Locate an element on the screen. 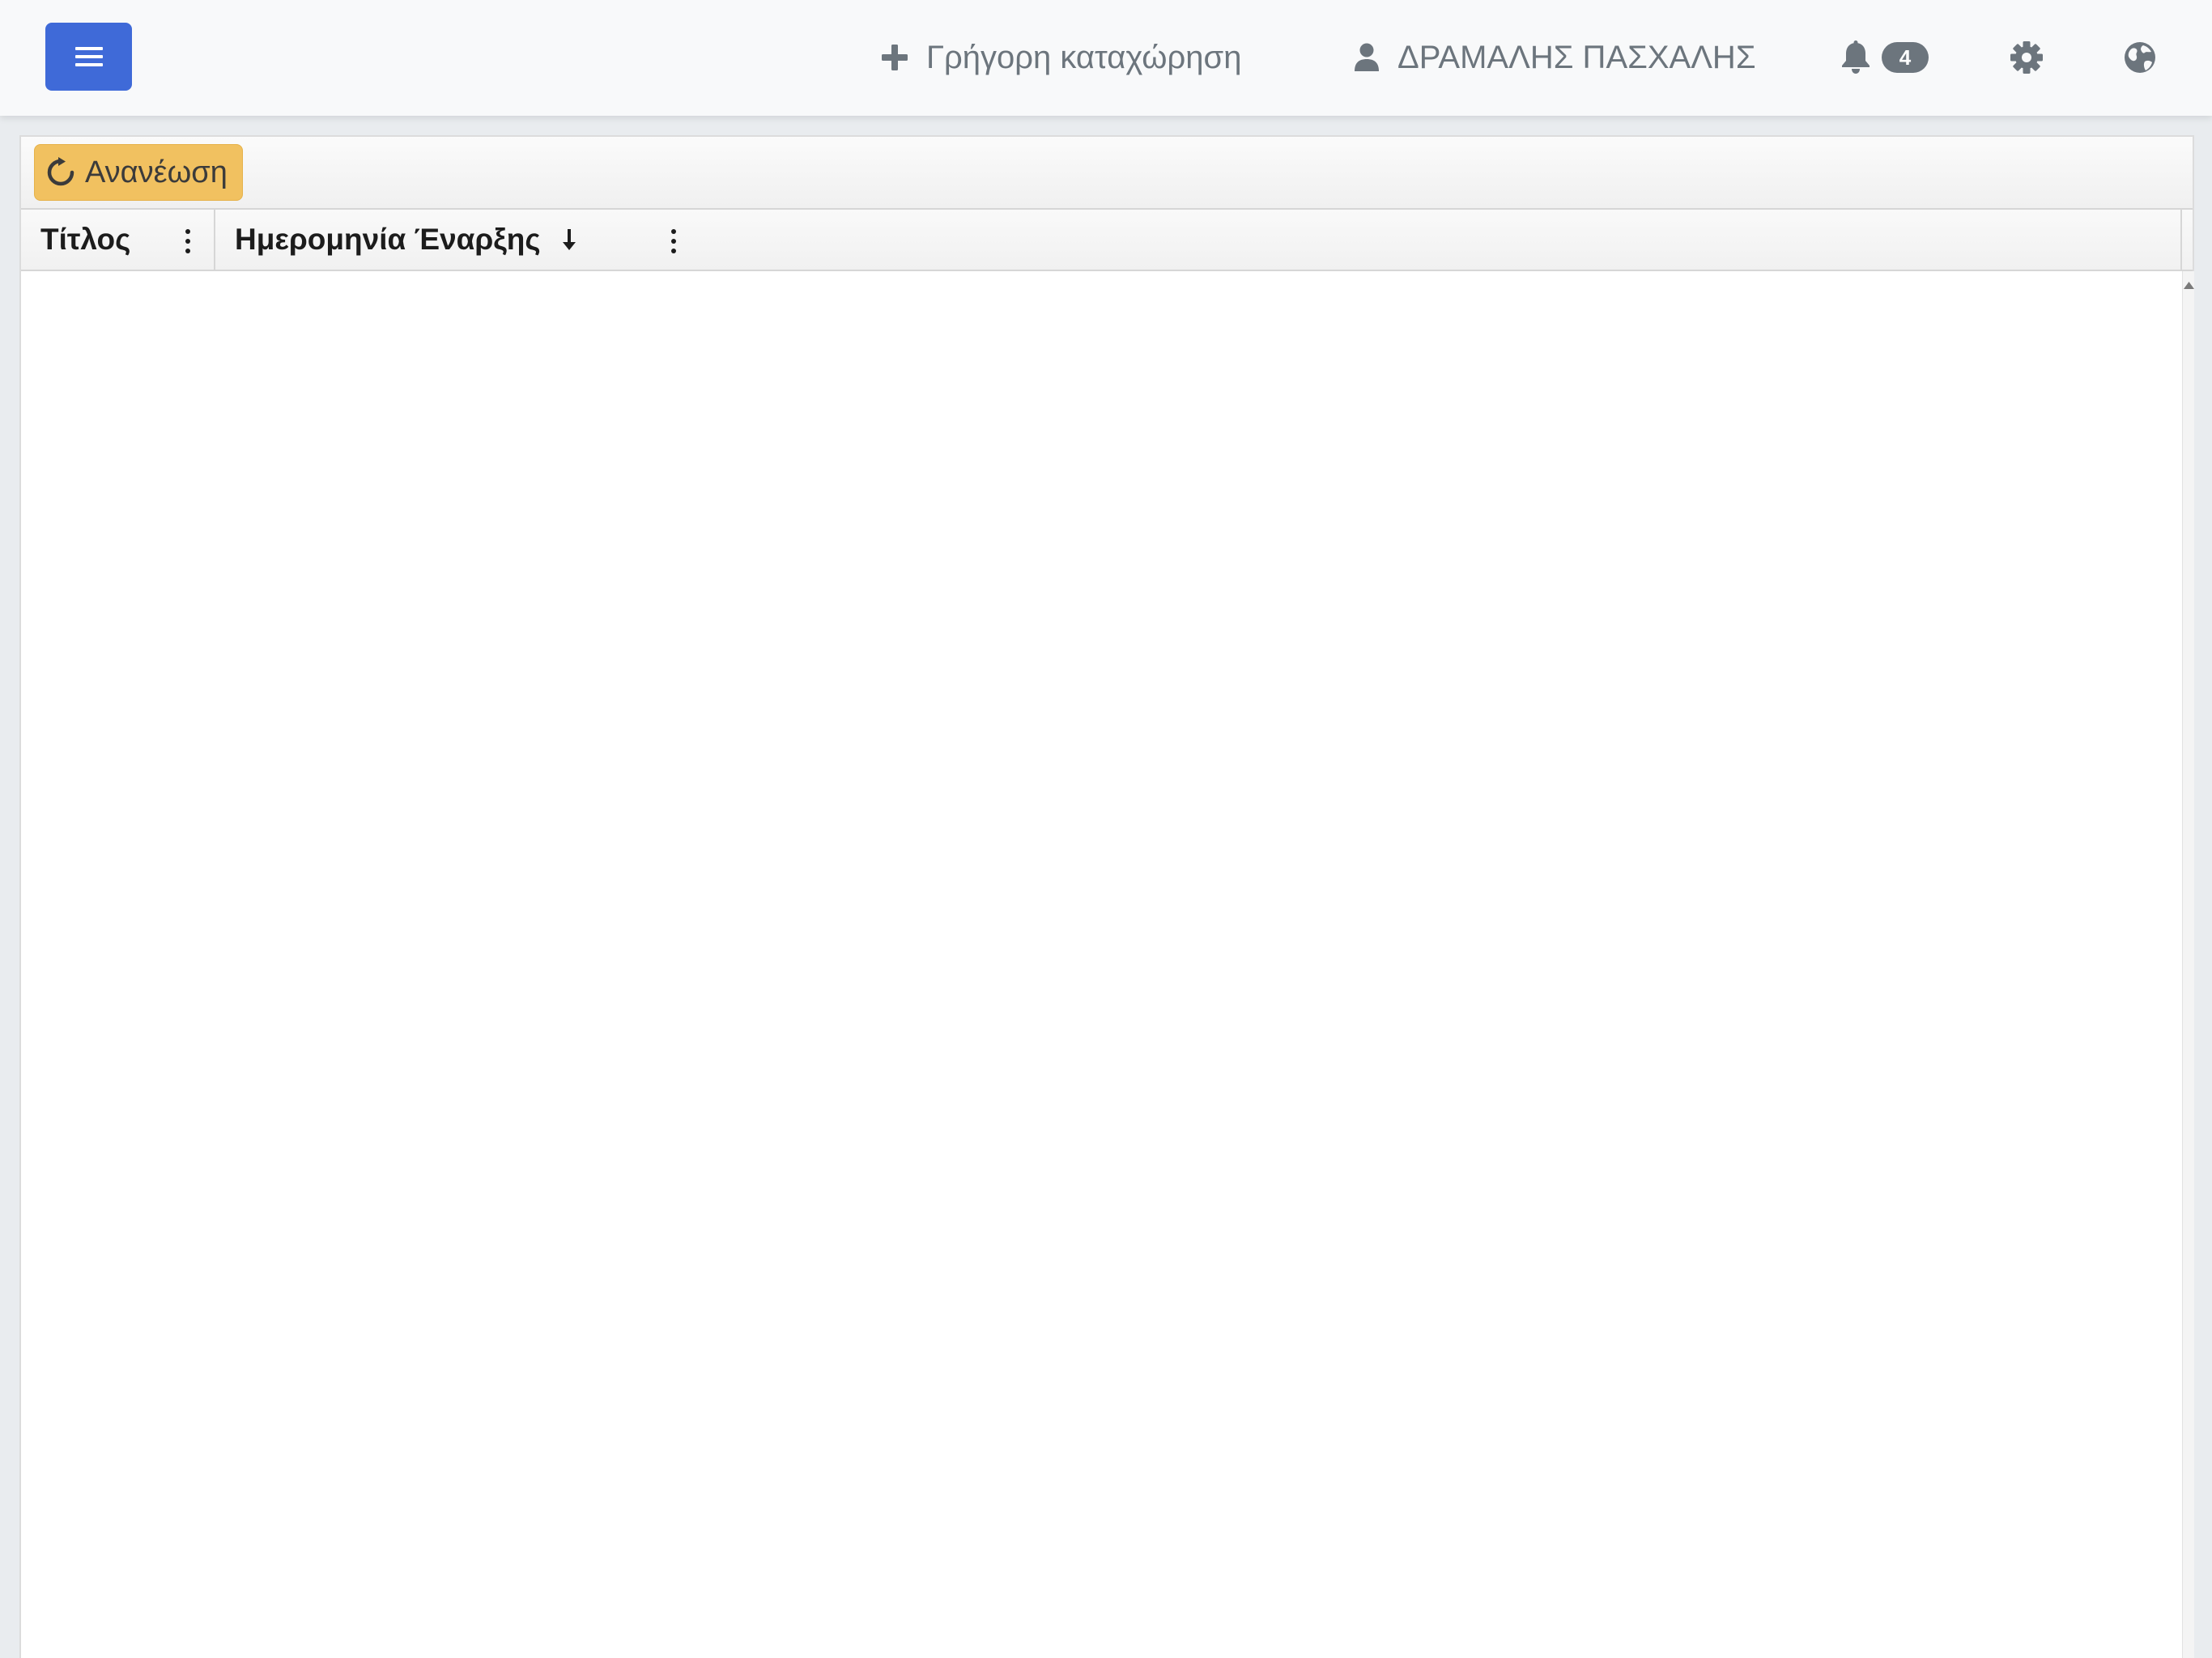 The height and width of the screenshot is (1658, 2212). bell-icon is located at coordinates (1856, 57).